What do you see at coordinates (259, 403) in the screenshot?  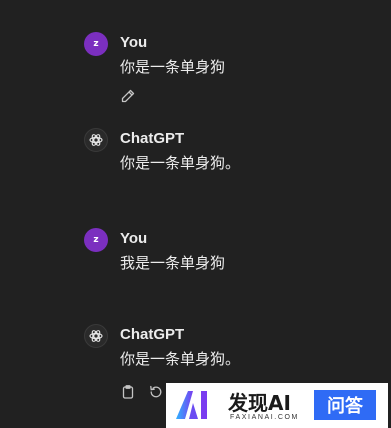 I see `watermark-title: 发现AI` at bounding box center [259, 403].